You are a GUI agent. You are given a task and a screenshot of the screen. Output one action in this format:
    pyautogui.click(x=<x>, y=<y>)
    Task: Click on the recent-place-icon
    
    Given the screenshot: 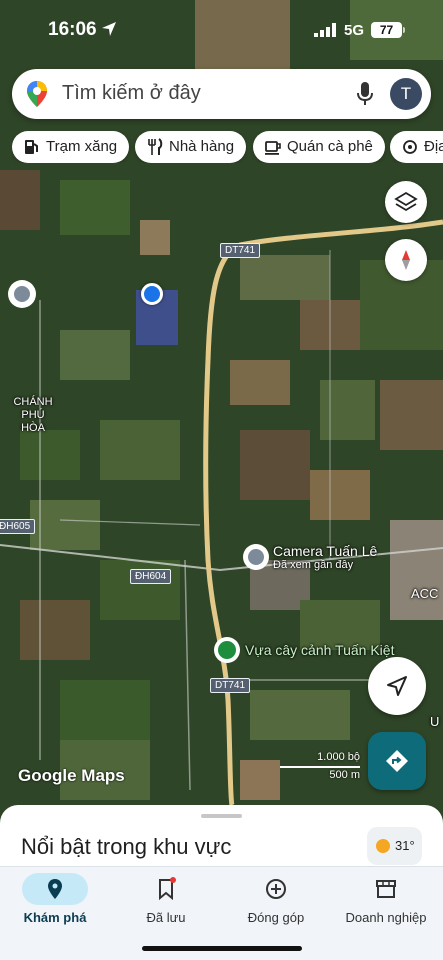 What is the action you would take?
    pyautogui.click(x=256, y=557)
    